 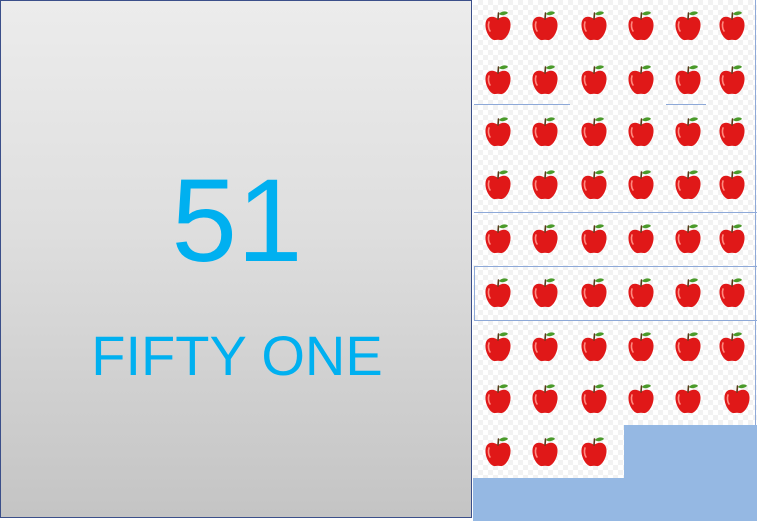 What do you see at coordinates (237, 355) in the screenshot?
I see `number-word: FIFTY ONE` at bounding box center [237, 355].